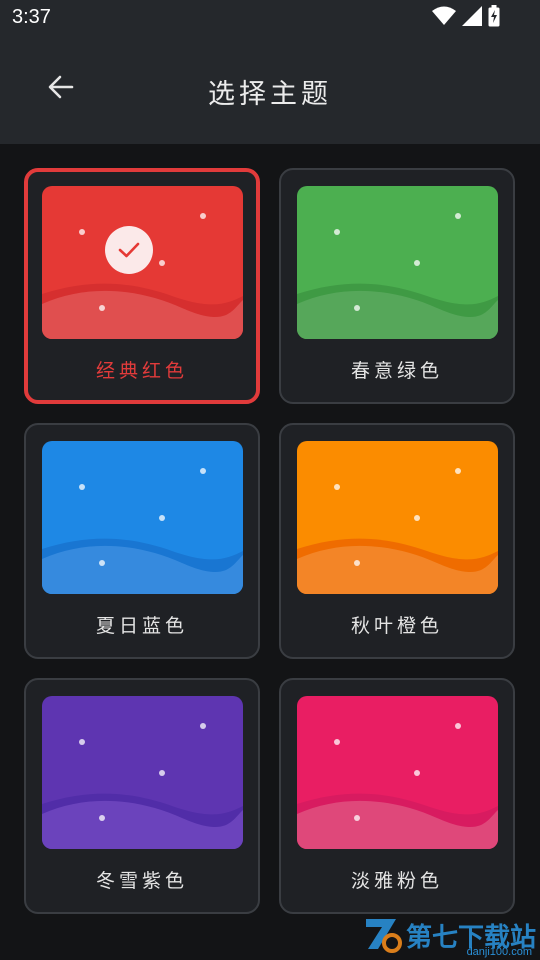 The image size is (540, 960). I want to click on theme-label: 淡雅粉色, so click(396, 881).